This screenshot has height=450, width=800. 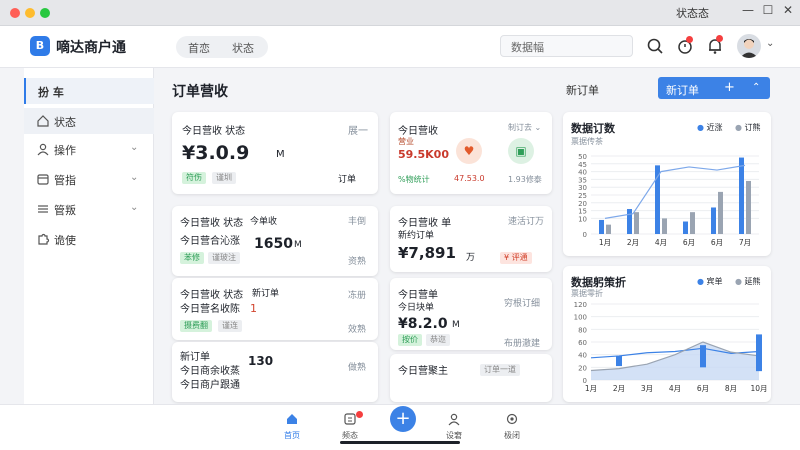 What do you see at coordinates (423, 154) in the screenshot?
I see `amount-value: 59.5K00` at bounding box center [423, 154].